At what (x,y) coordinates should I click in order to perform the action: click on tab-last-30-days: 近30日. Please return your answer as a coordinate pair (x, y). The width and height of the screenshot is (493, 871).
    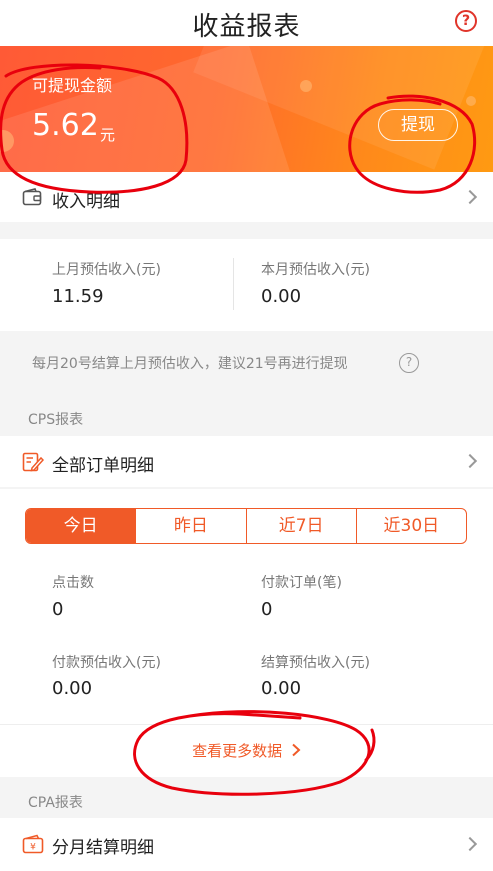
    Looking at the image, I should click on (410, 526).